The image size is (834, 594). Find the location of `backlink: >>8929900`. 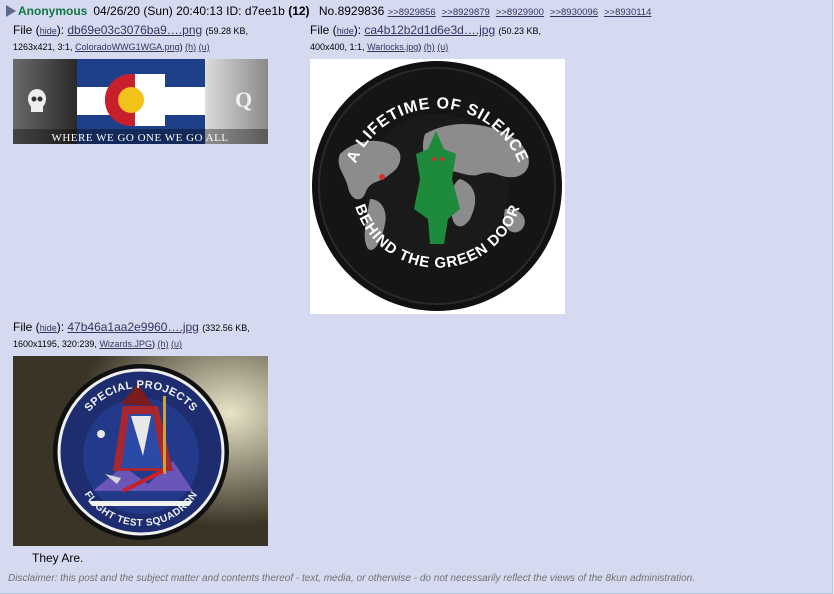

backlink: >>8929900 is located at coordinates (520, 12).